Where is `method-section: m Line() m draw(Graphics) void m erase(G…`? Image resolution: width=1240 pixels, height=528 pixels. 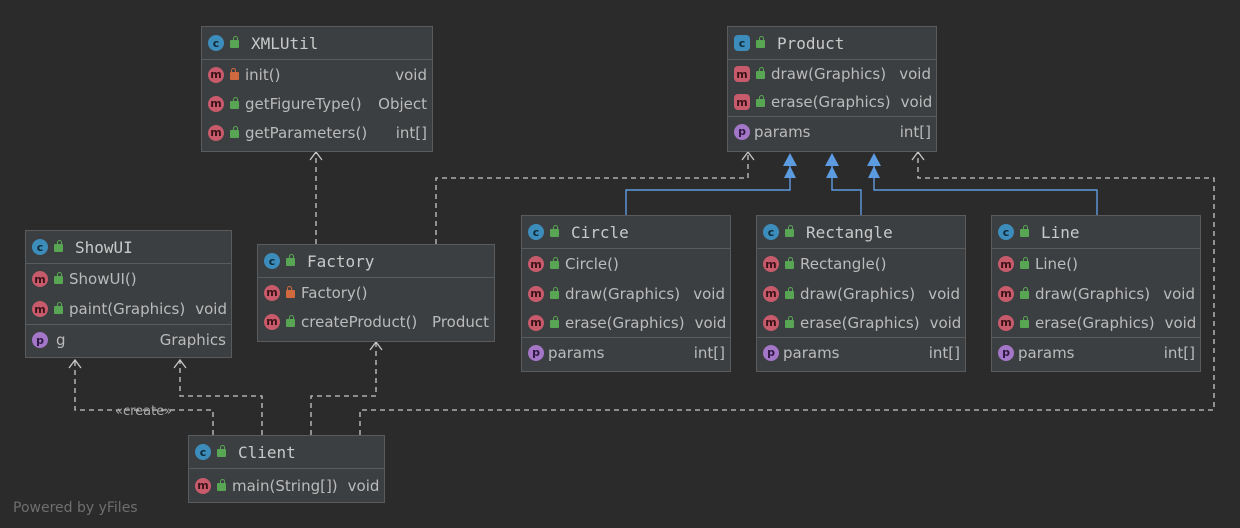 method-section: m Line() m draw(Graphics) void m erase(G… is located at coordinates (1096, 293).